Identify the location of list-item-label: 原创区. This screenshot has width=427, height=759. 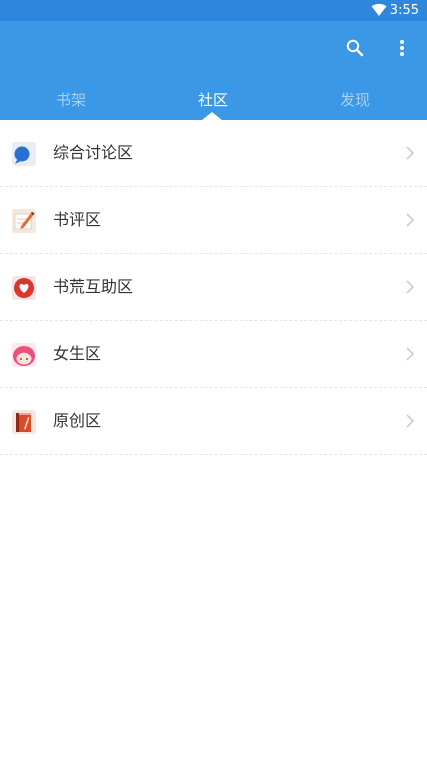
(77, 420).